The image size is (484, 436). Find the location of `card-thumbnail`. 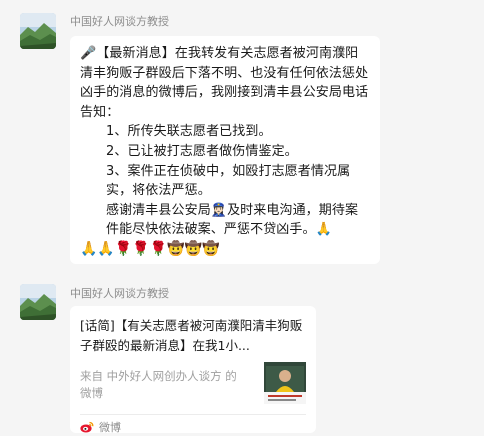

card-thumbnail is located at coordinates (285, 383).